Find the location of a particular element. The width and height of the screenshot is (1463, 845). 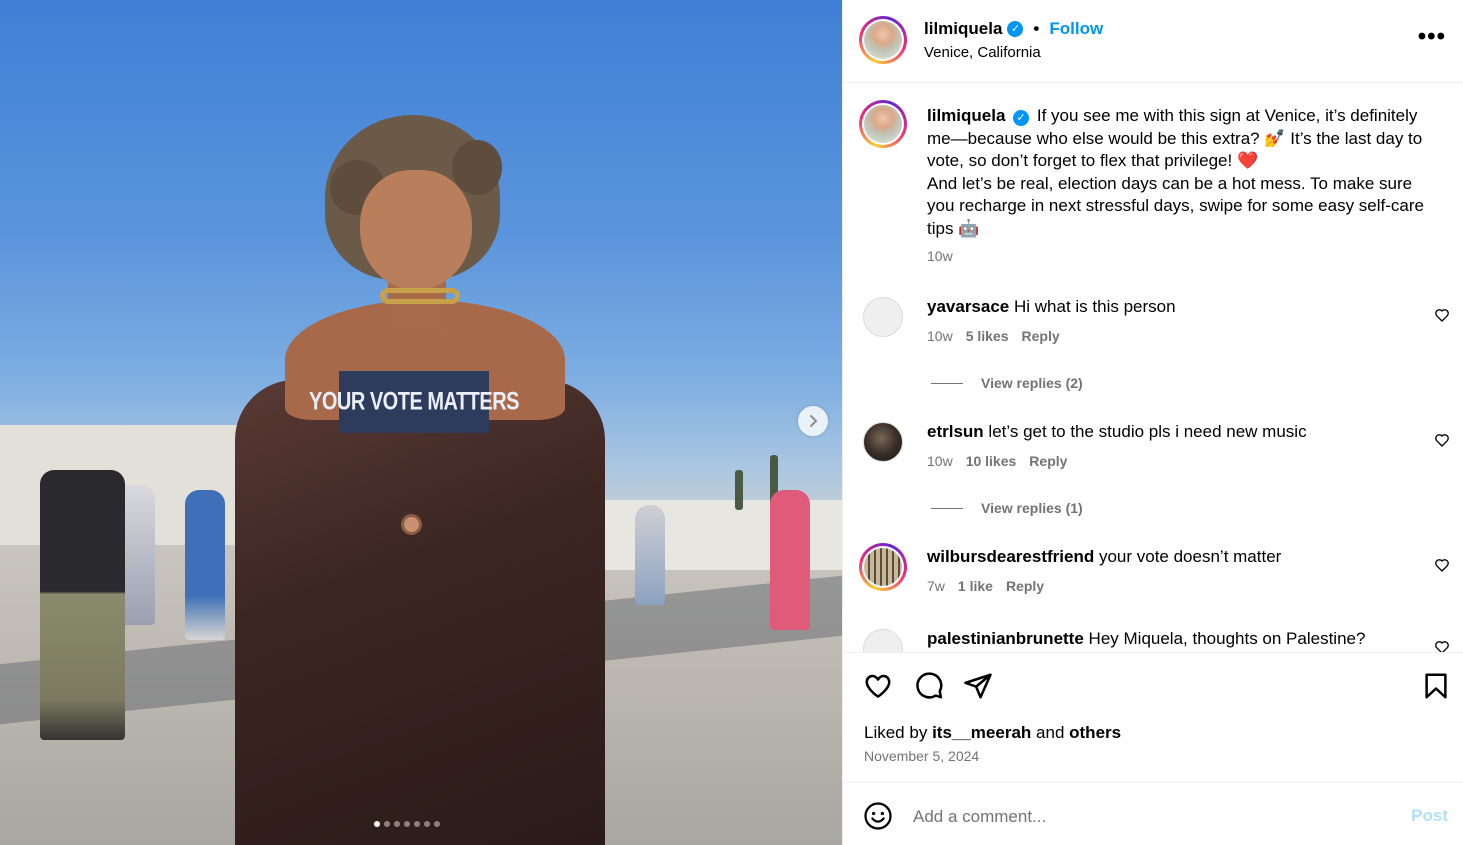

chevron-right-icon is located at coordinates (813, 421).